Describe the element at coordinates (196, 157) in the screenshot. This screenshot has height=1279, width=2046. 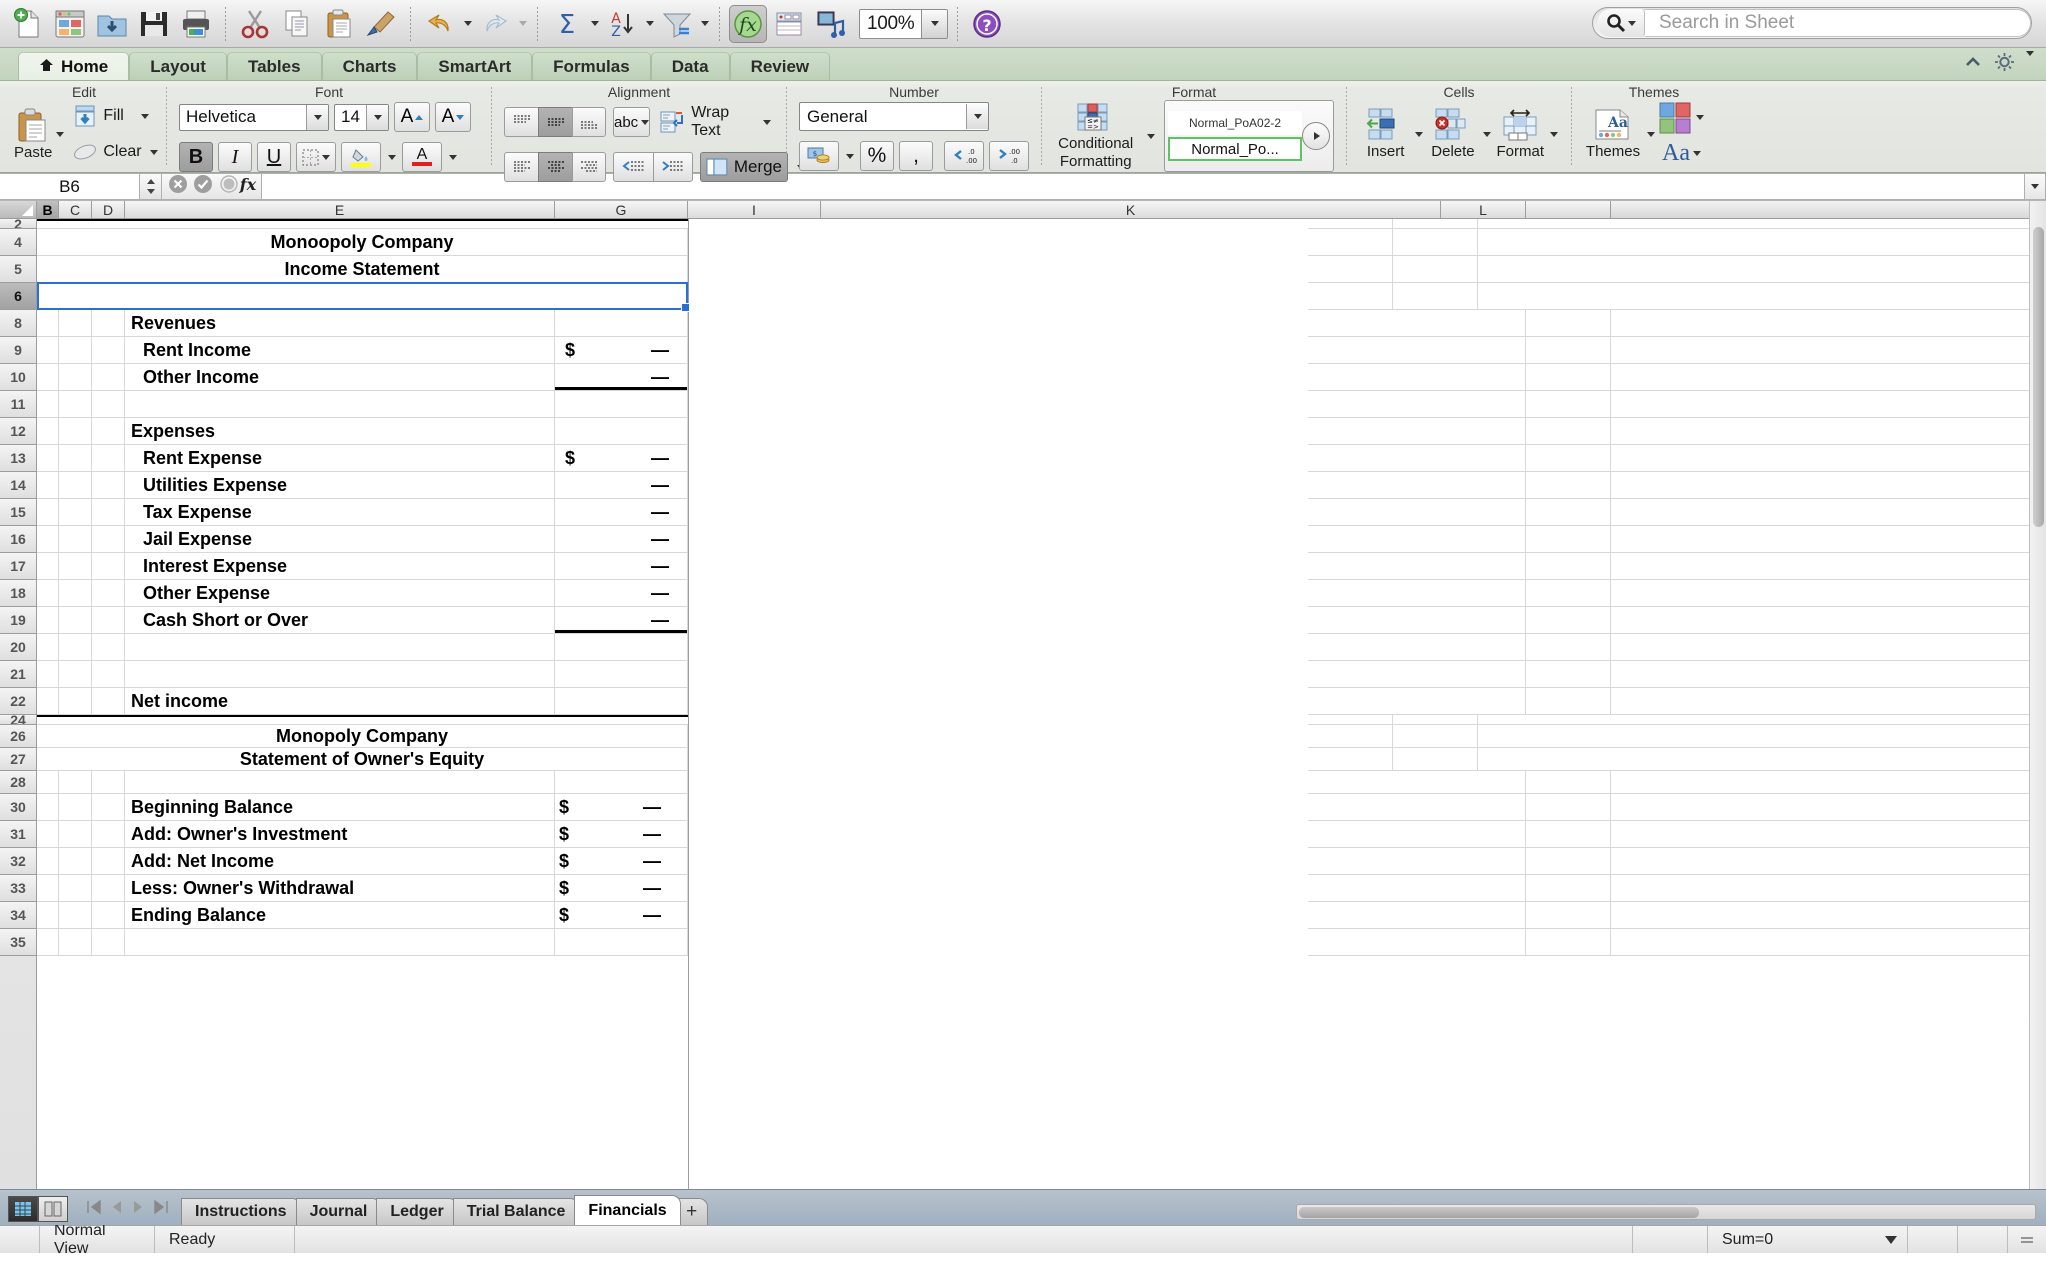
I see `bold-button: B` at that location.